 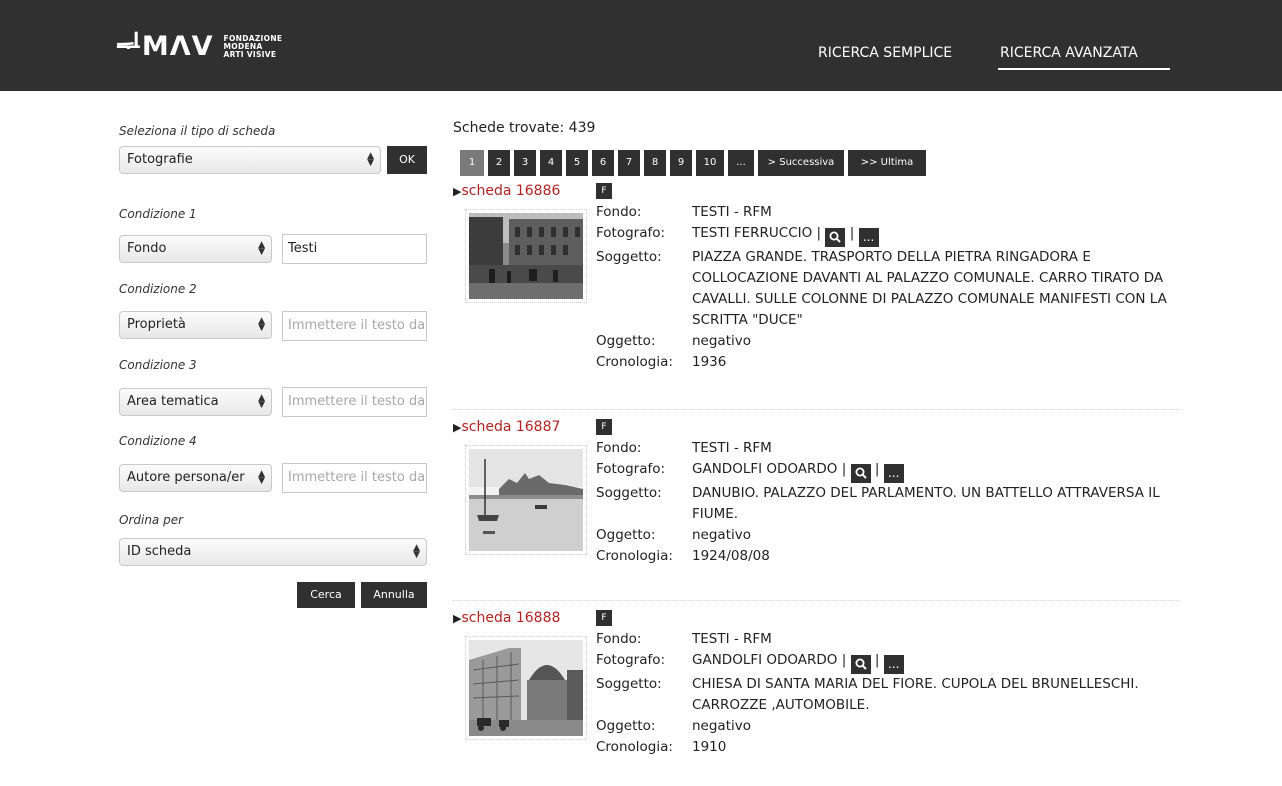 I want to click on record-title-link: ▶scheda 16886, so click(x=506, y=191).